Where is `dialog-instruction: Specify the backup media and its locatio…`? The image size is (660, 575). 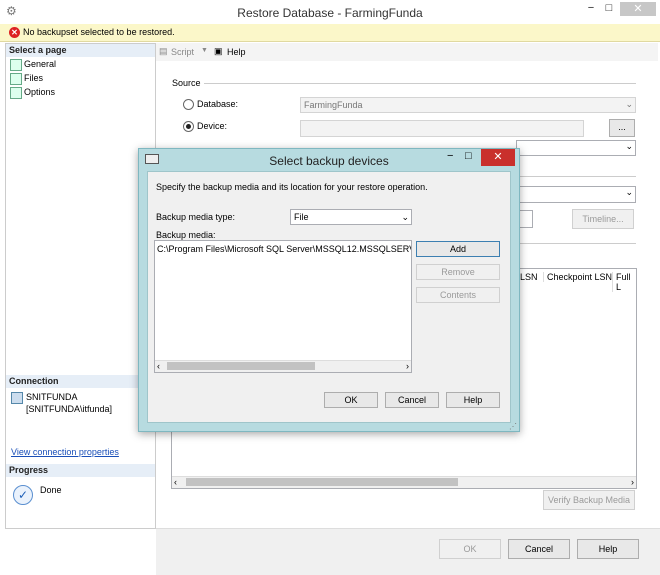
dialog-instruction: Specify the backup media and its locatio… is located at coordinates (292, 187).